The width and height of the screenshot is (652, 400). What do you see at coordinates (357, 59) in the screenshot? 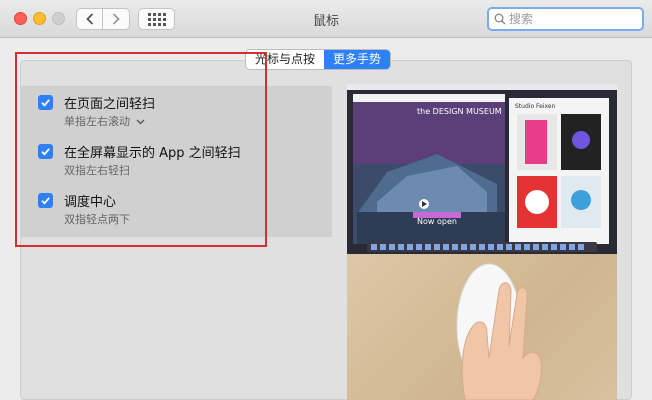
I see `tab-more-gestures: 更多手势` at bounding box center [357, 59].